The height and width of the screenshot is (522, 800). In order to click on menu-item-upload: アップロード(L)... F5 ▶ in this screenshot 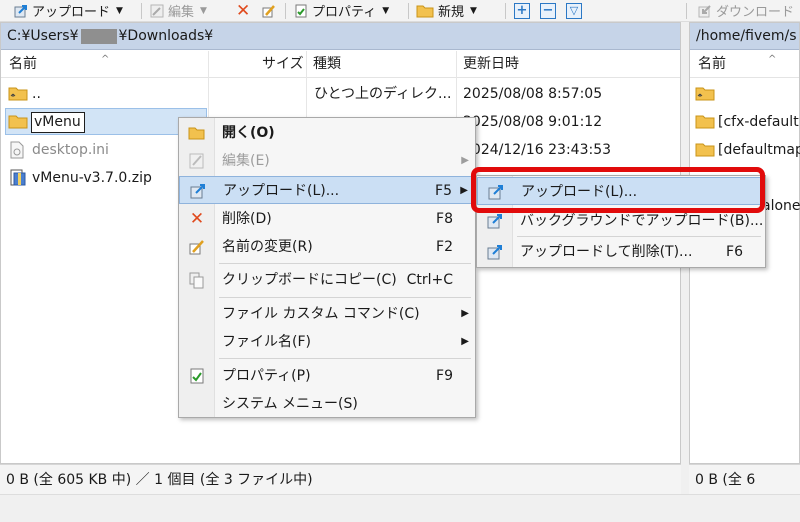, I will do `click(327, 190)`.